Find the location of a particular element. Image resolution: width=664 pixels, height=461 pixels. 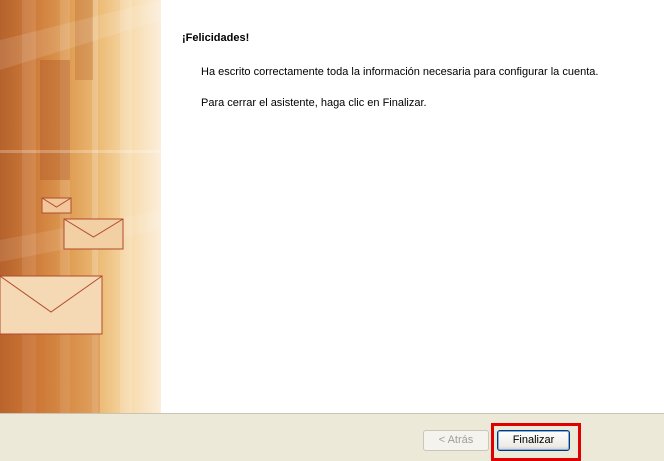

finish-button: Finalizar is located at coordinates (533, 440).